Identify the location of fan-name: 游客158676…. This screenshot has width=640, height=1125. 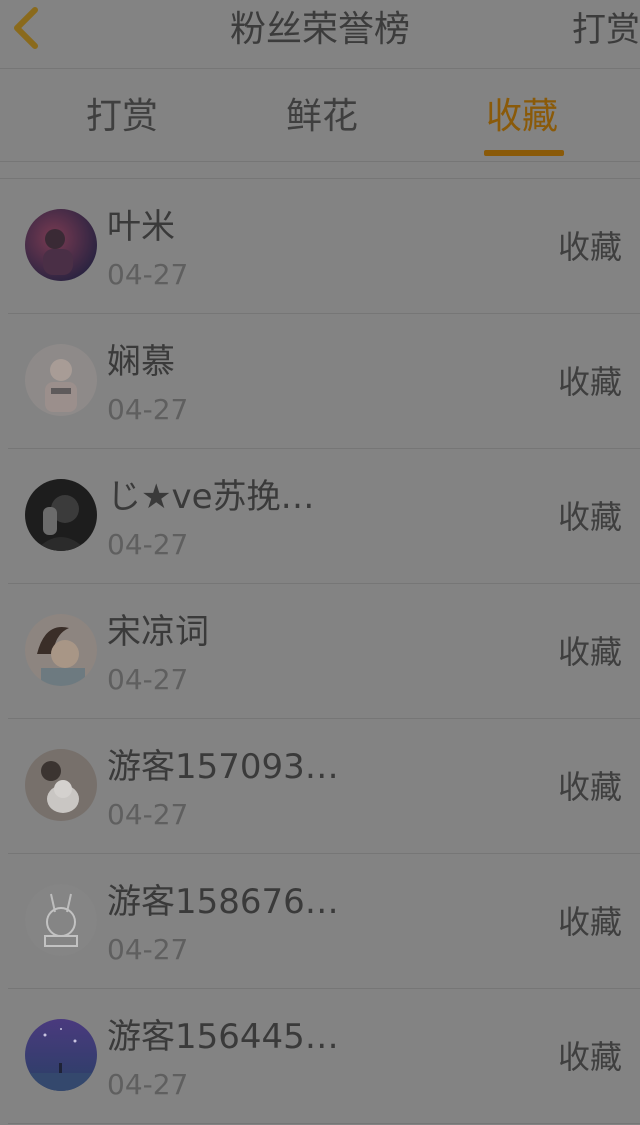
(223, 902).